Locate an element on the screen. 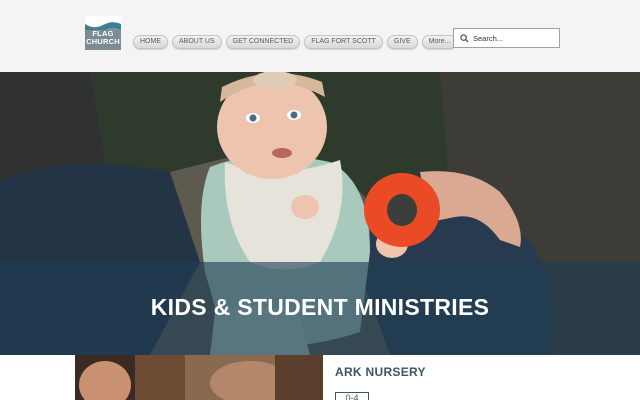 This screenshot has height=400, width=640. nursery-image is located at coordinates (199, 377).